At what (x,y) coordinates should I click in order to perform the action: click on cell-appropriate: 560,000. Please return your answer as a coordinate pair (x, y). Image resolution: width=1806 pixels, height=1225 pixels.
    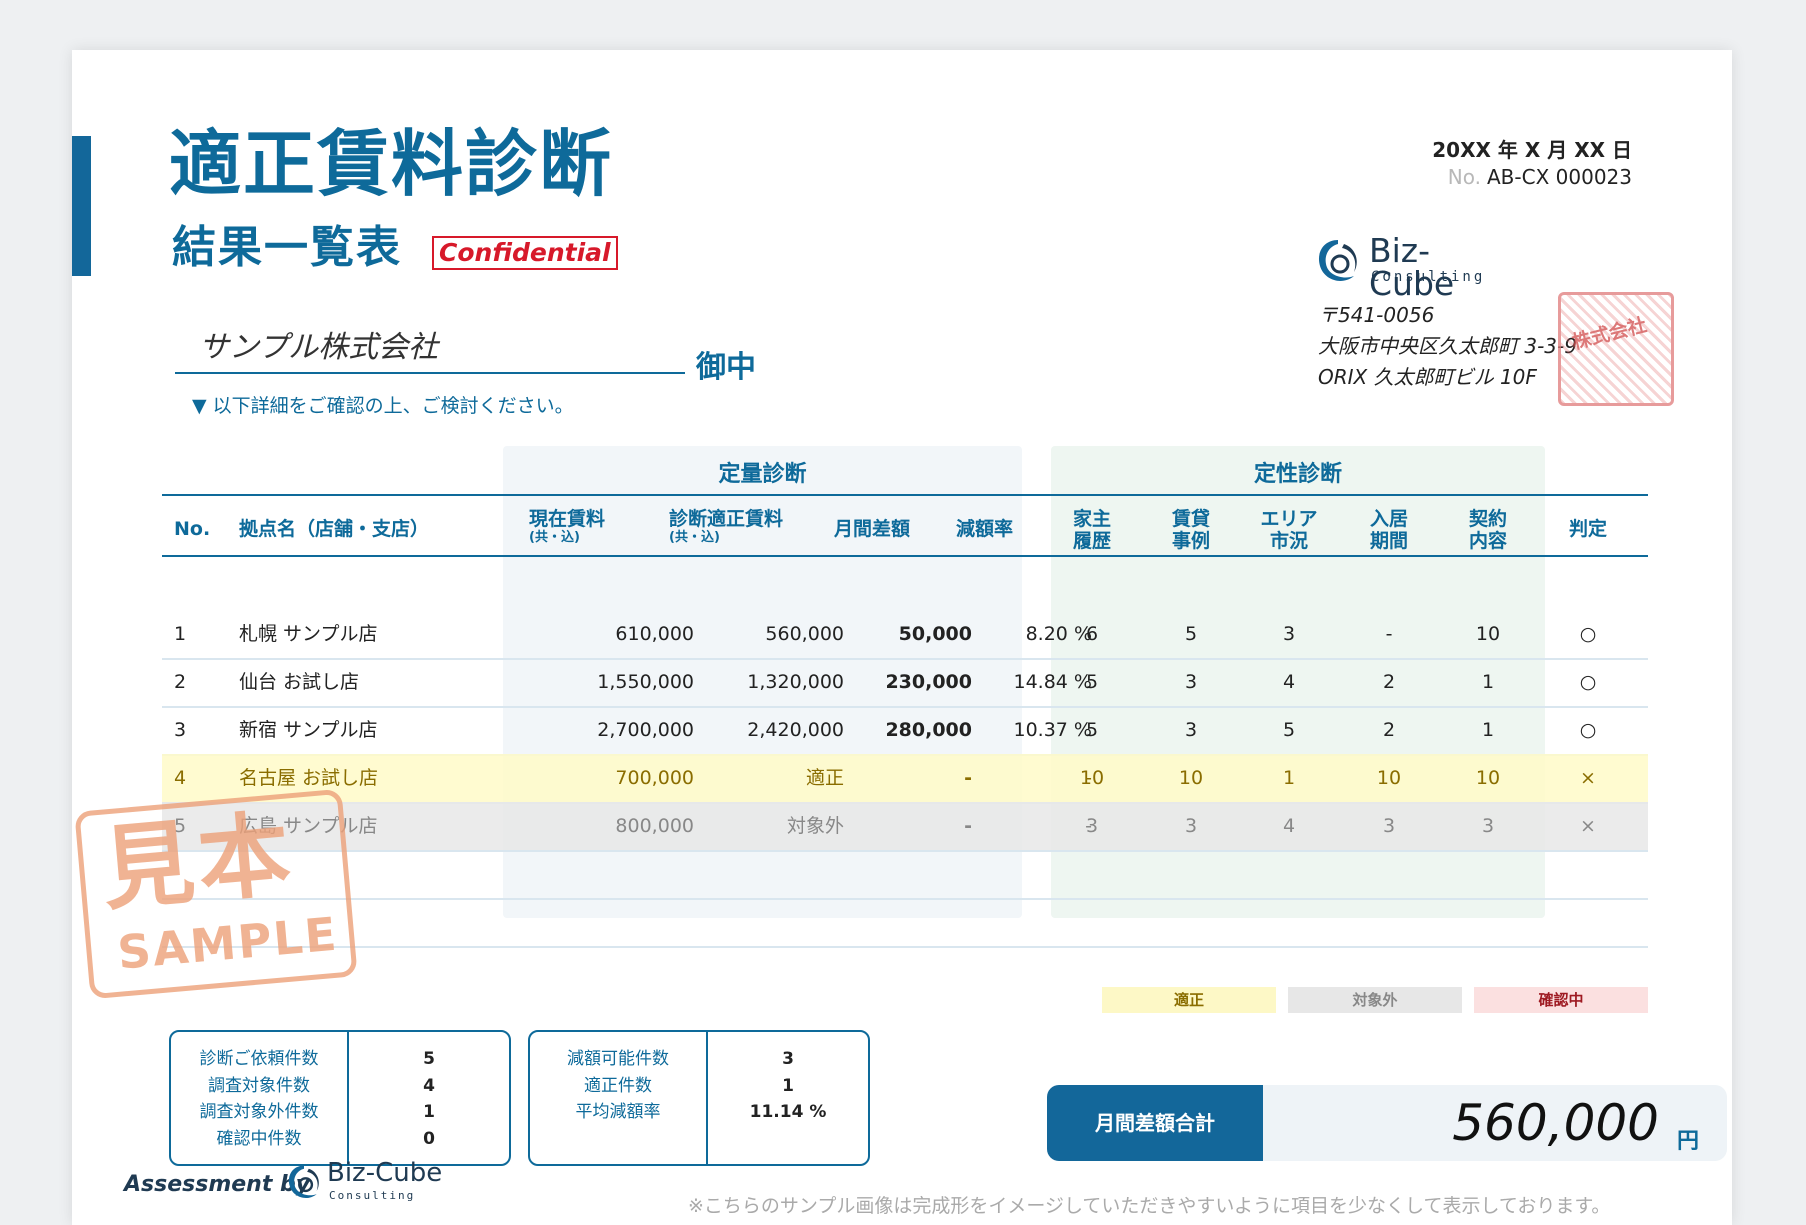
    Looking at the image, I should click on (804, 634).